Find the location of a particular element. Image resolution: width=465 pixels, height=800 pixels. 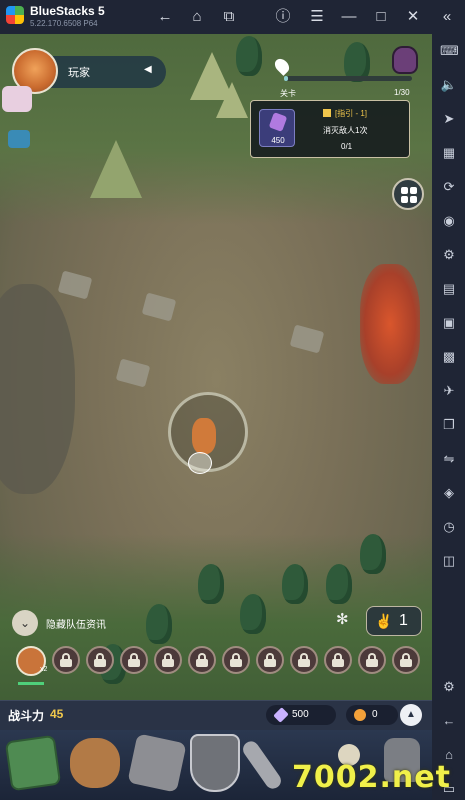

sidebar-toggle-icon: ◫ is located at coordinates (449, 561).